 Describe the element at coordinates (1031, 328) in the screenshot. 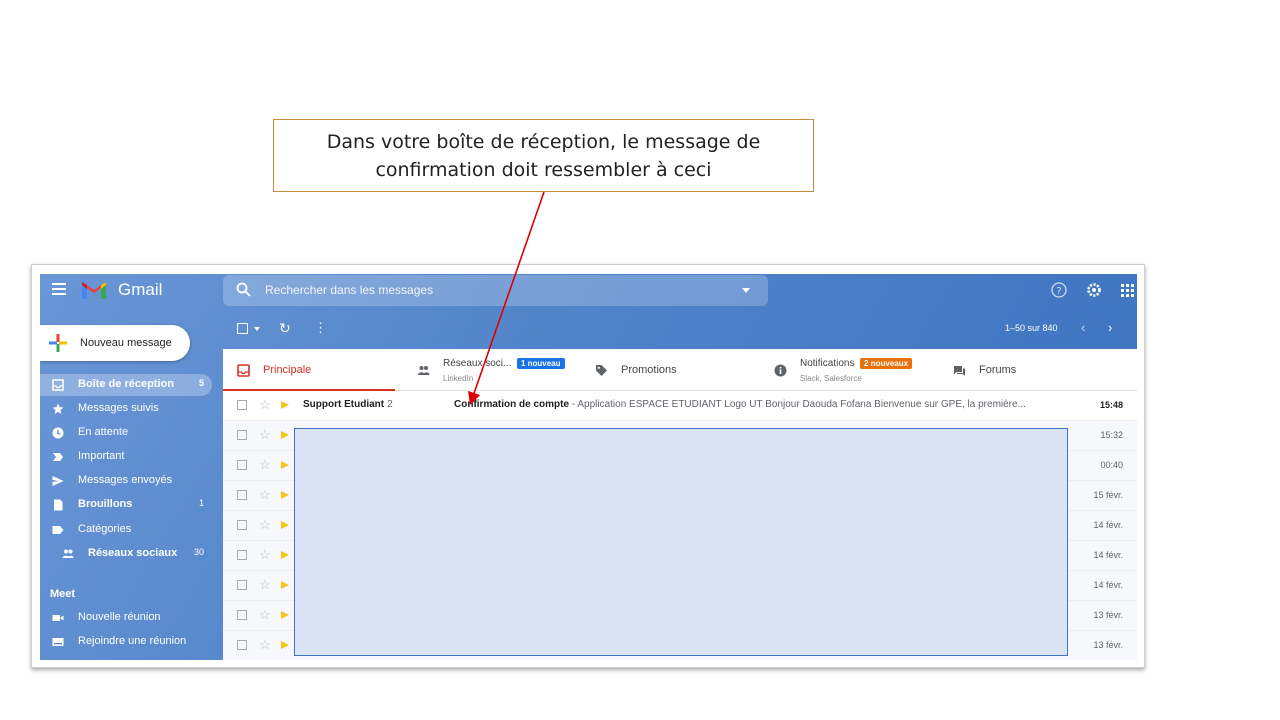

I see `pagination-label: 1–50 sur 840` at that location.